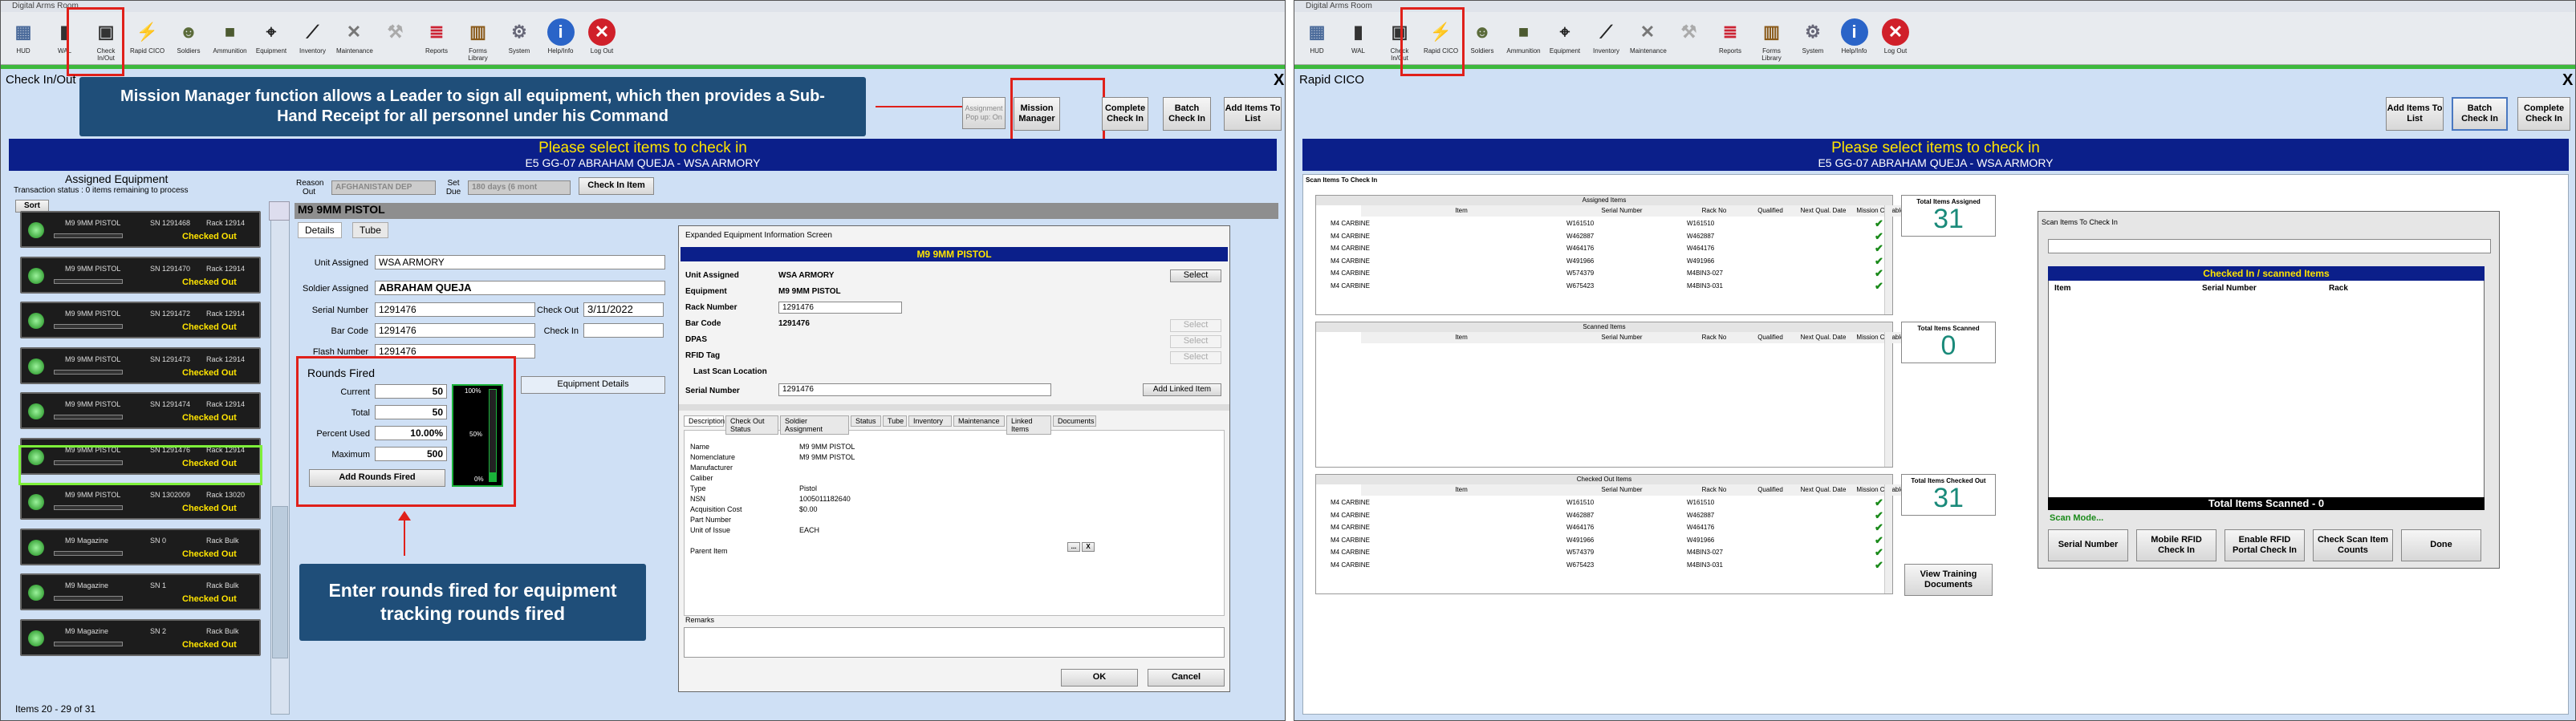 Image resolution: width=2576 pixels, height=721 pixels. What do you see at coordinates (930, 421) in the screenshot?
I see `dialog-tab-inventory: Inventory` at bounding box center [930, 421].